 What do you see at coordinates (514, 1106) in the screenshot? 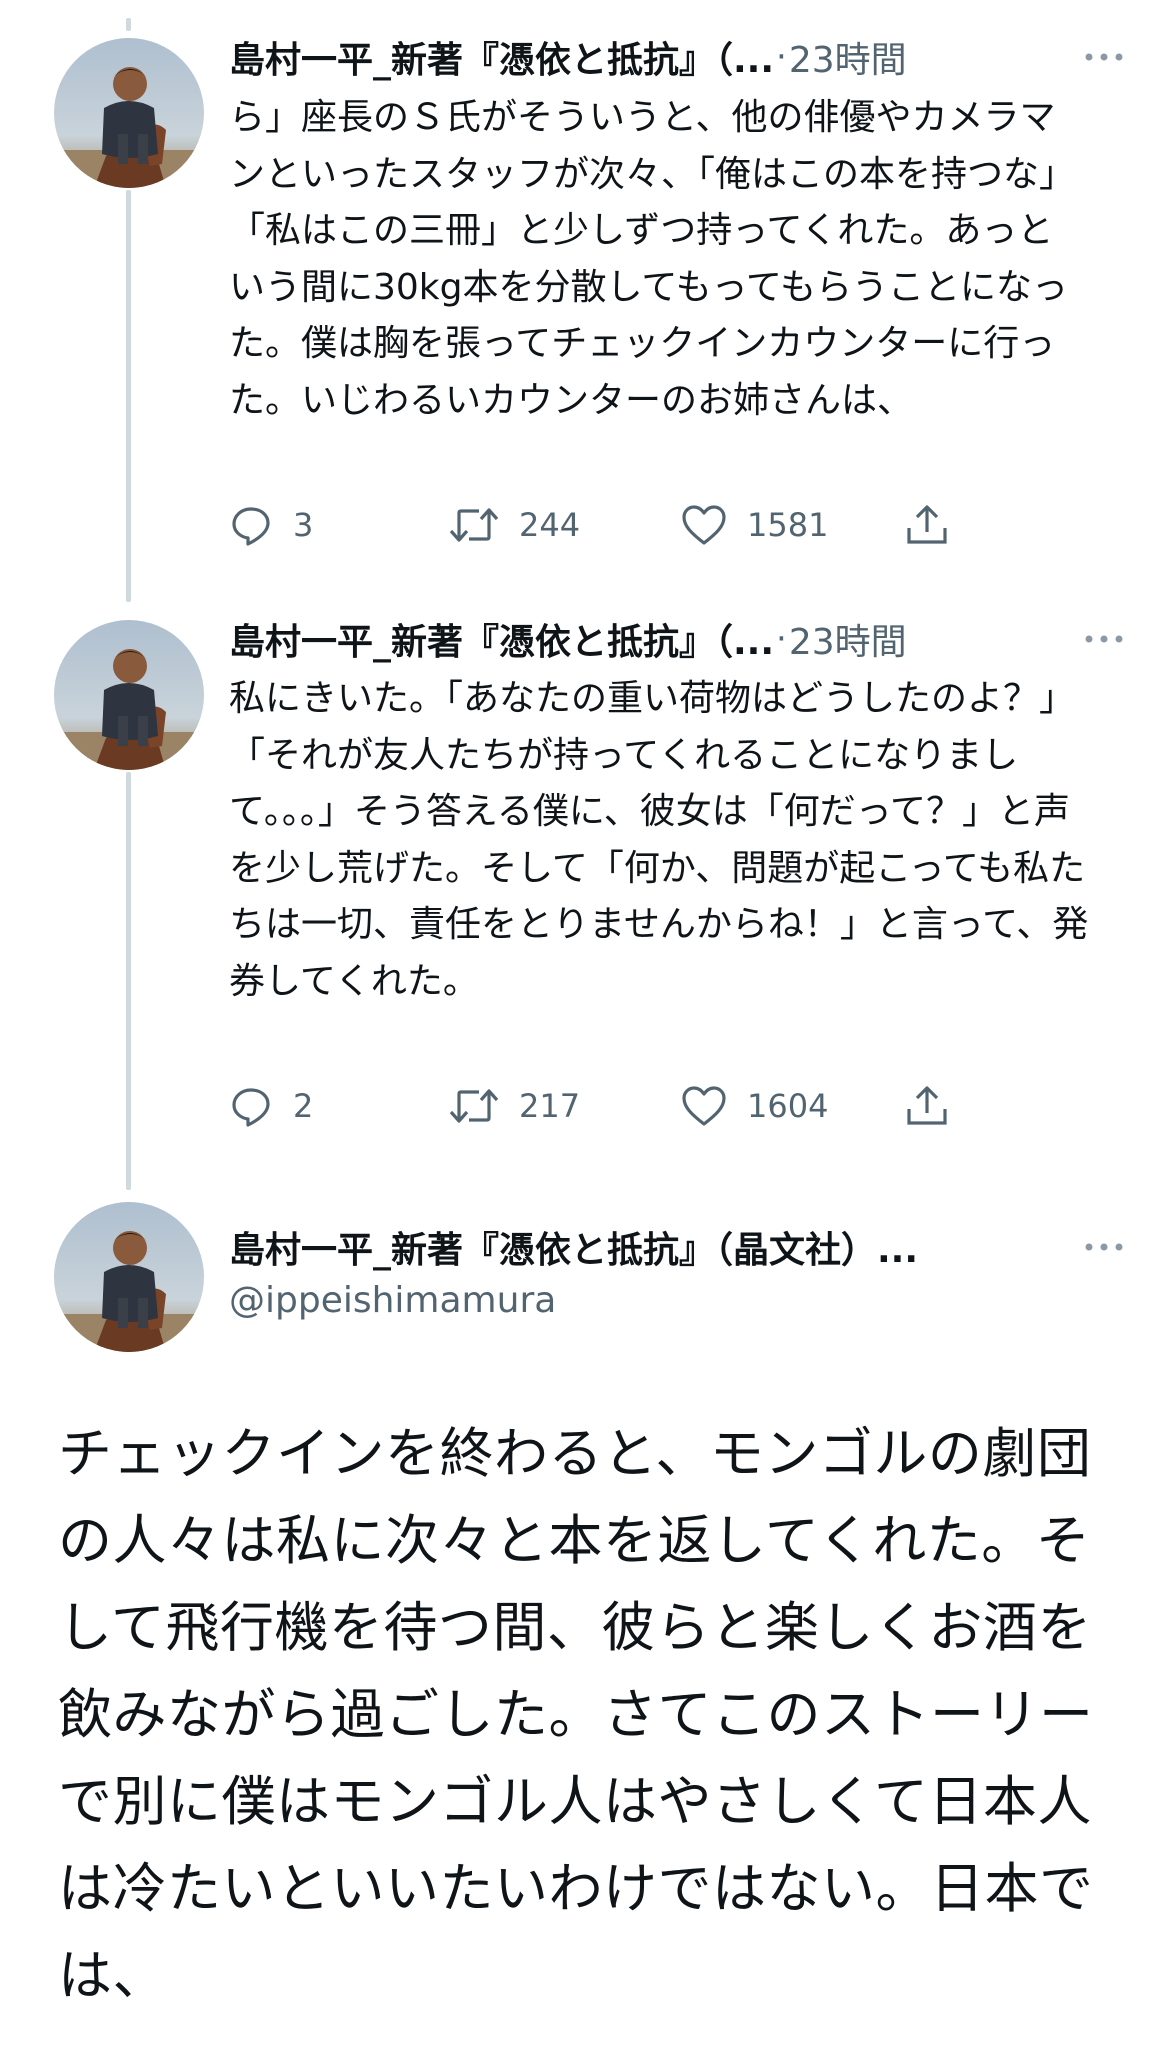
I see `retweet-button: 217` at bounding box center [514, 1106].